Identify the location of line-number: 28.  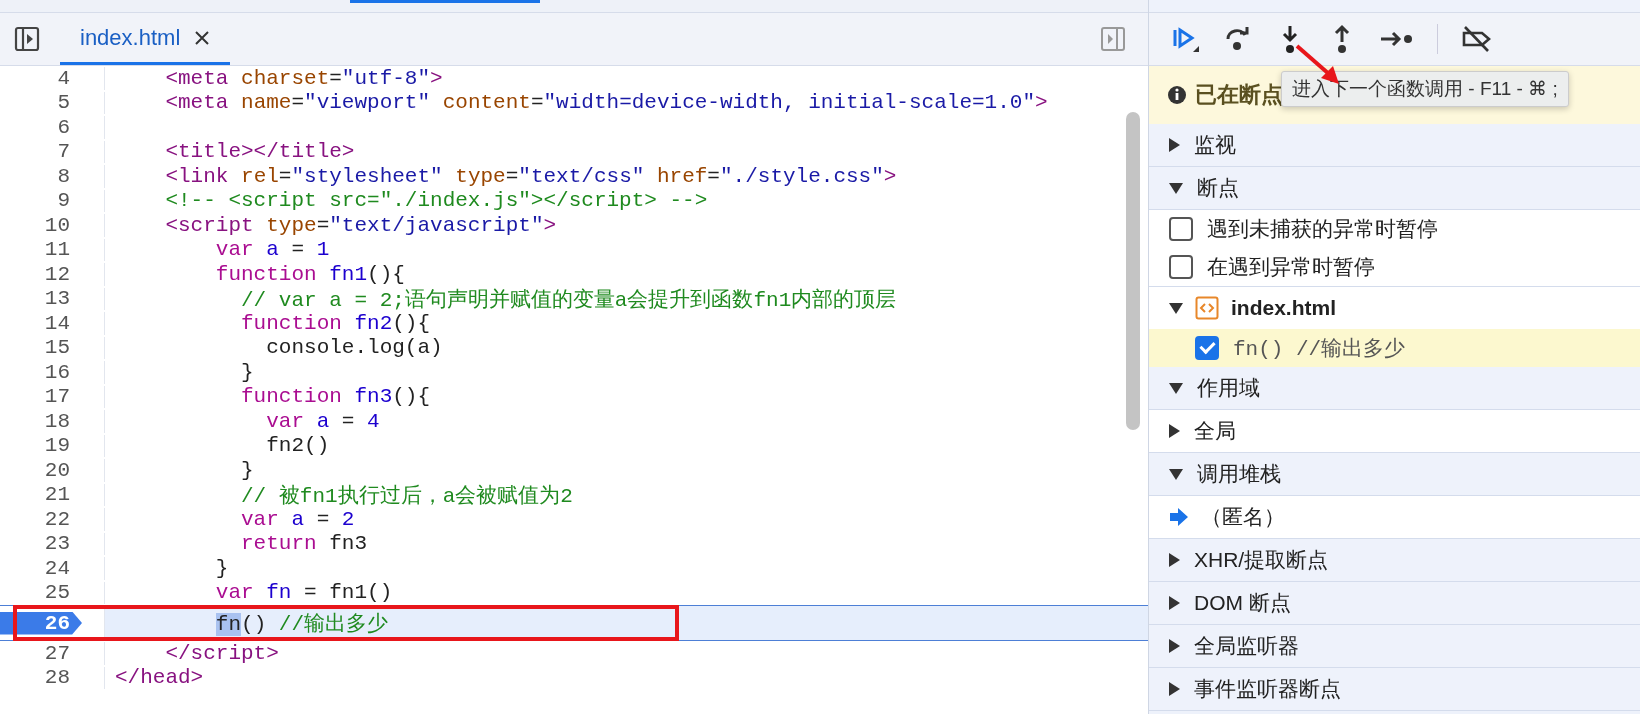
(35, 678).